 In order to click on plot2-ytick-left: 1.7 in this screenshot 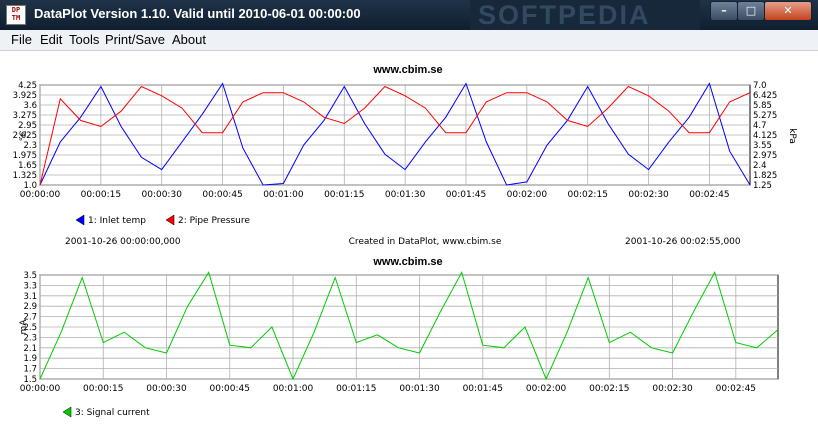, I will do `click(30, 370)`.